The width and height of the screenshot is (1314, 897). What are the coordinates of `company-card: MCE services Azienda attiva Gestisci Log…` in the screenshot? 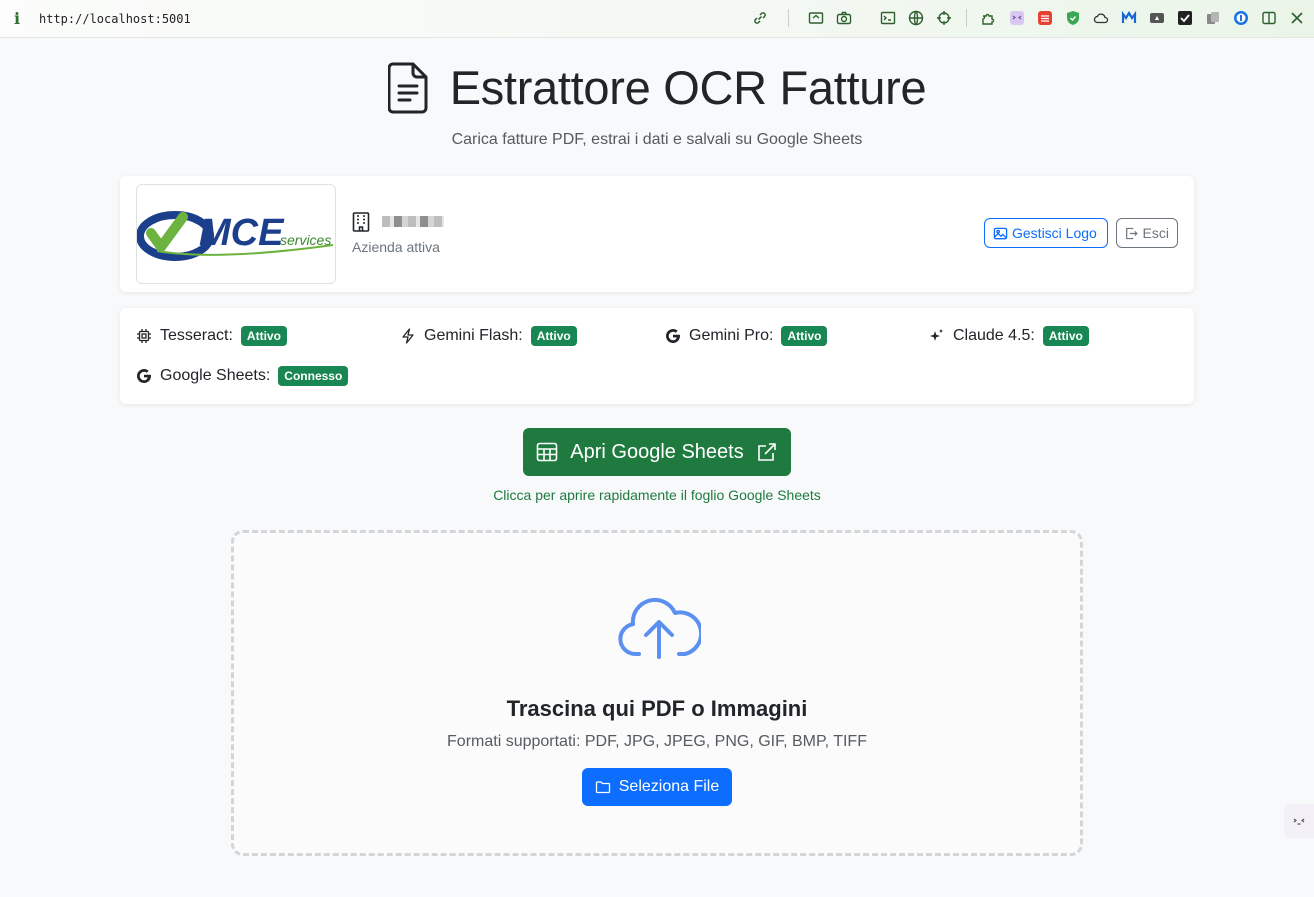 It's located at (657, 234).